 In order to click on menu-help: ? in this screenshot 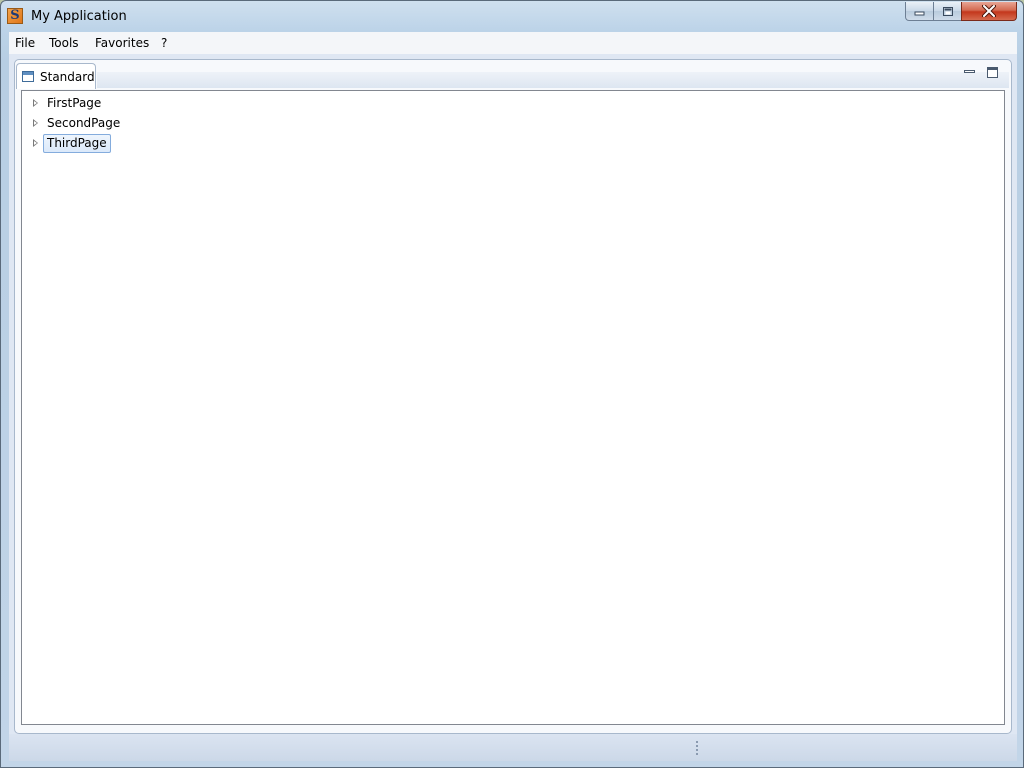, I will do `click(164, 43)`.